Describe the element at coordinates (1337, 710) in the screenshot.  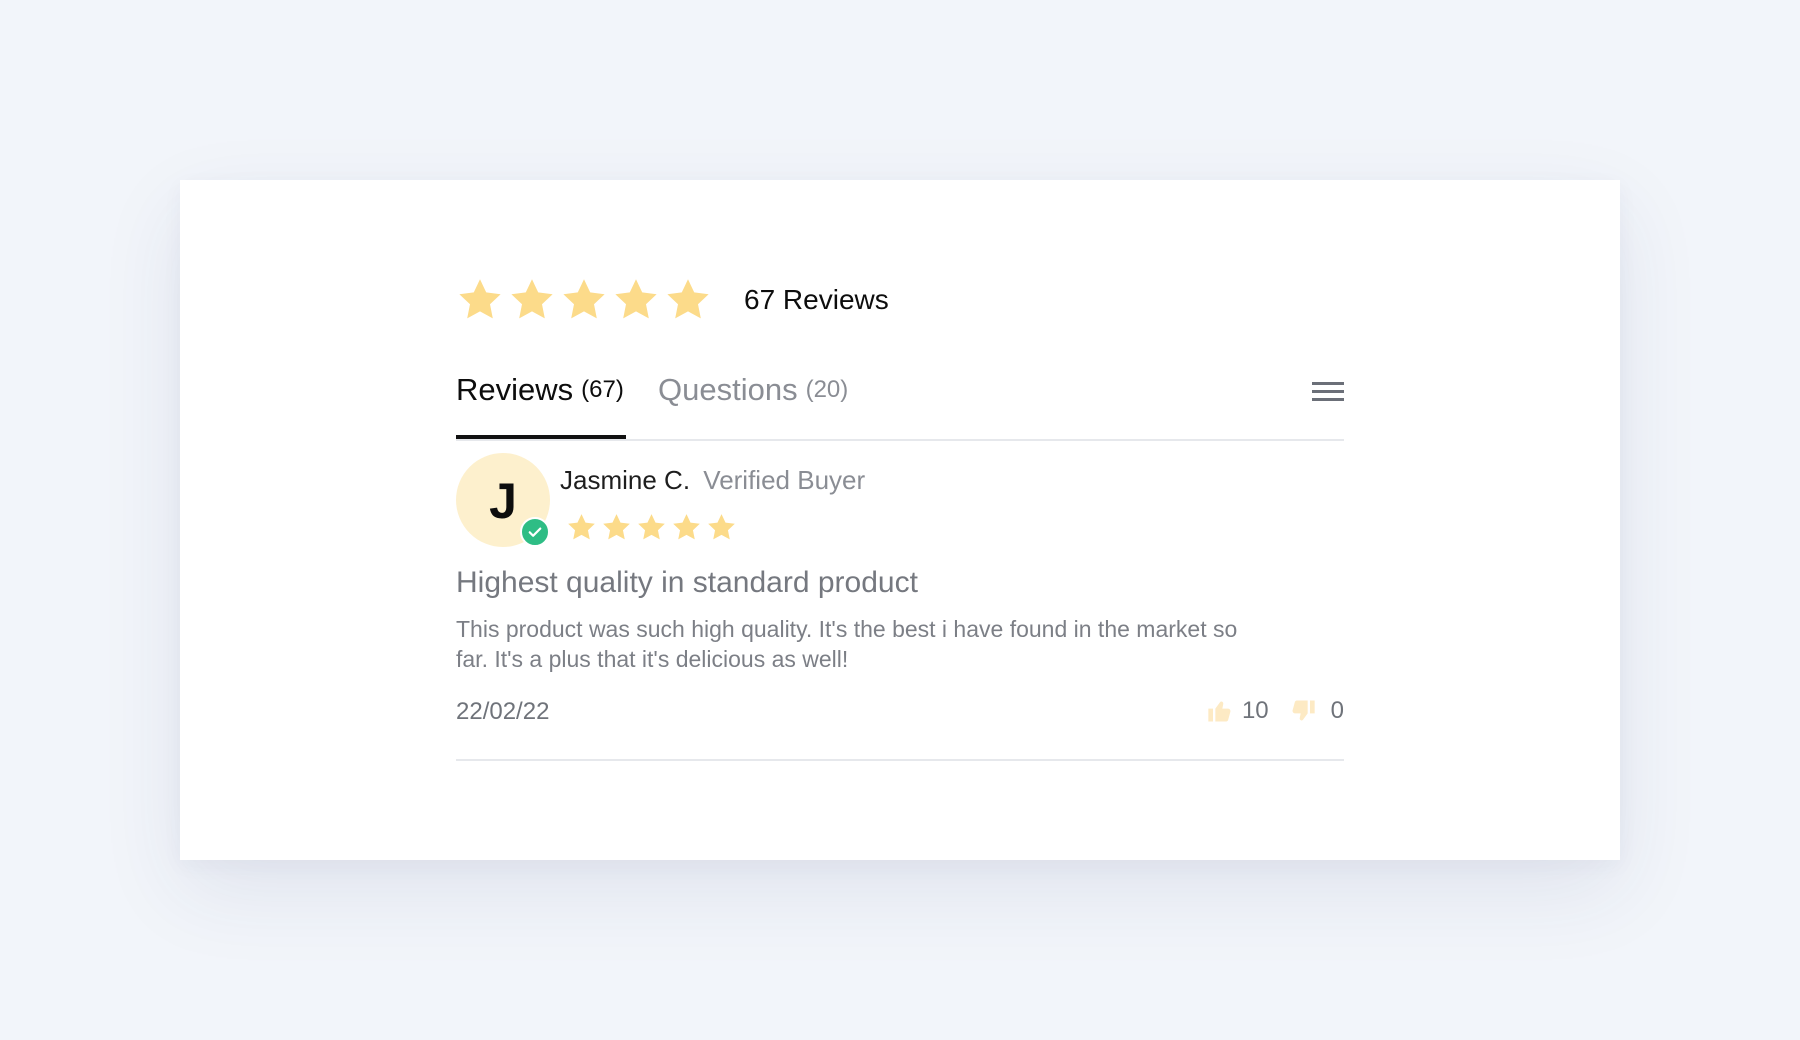
I see `unhelpful-count: 0` at that location.